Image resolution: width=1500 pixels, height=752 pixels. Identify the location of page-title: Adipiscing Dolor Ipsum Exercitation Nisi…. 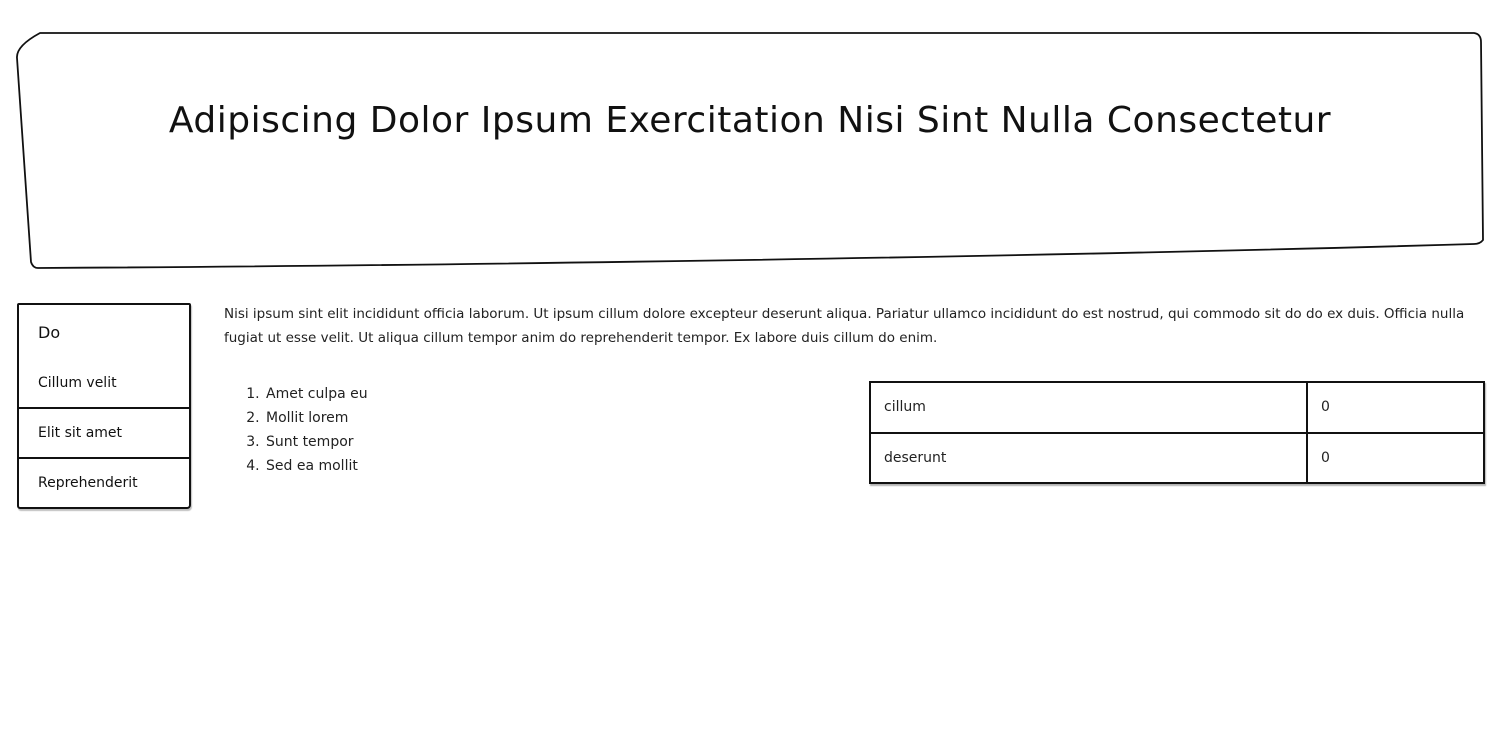
(750, 120).